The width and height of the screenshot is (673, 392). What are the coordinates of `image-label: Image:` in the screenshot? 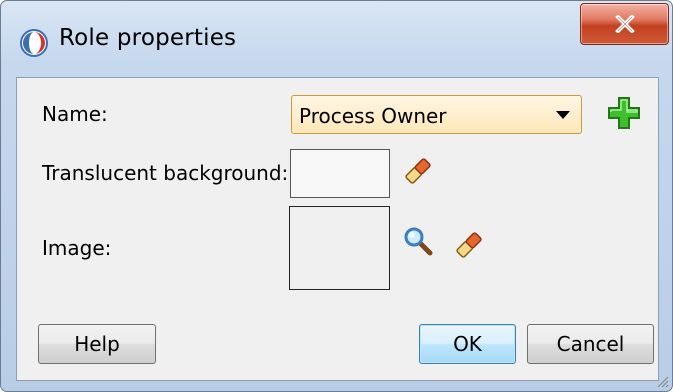 It's located at (77, 248).